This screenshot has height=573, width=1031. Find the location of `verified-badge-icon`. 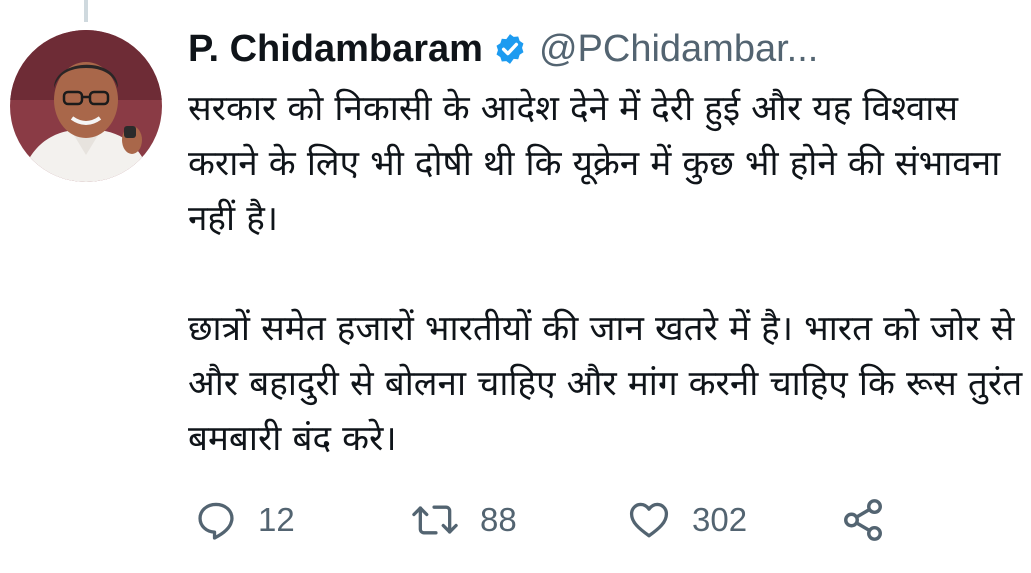

verified-badge-icon is located at coordinates (510, 49).